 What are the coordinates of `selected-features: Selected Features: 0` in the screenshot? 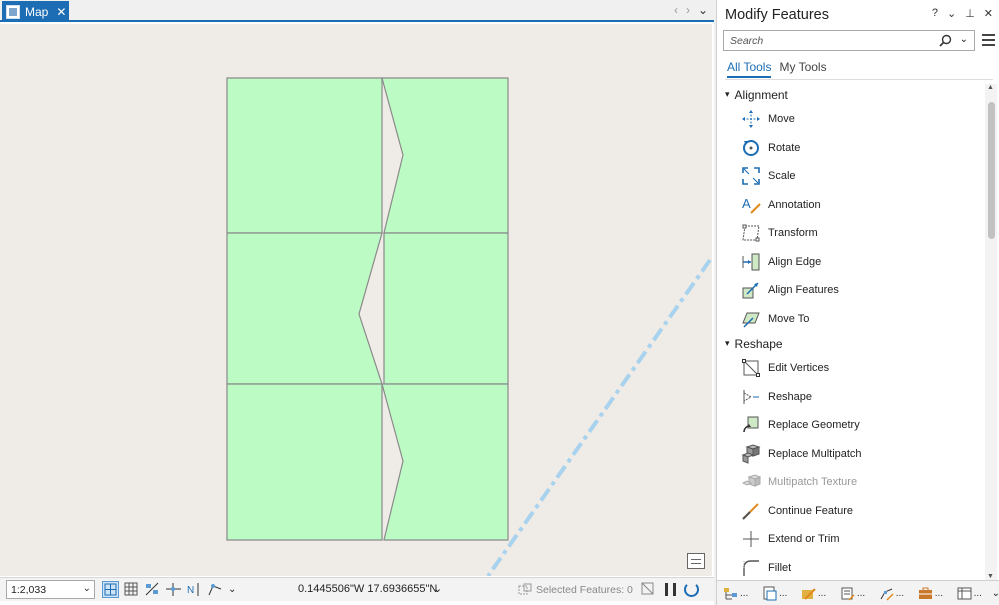 It's located at (575, 590).